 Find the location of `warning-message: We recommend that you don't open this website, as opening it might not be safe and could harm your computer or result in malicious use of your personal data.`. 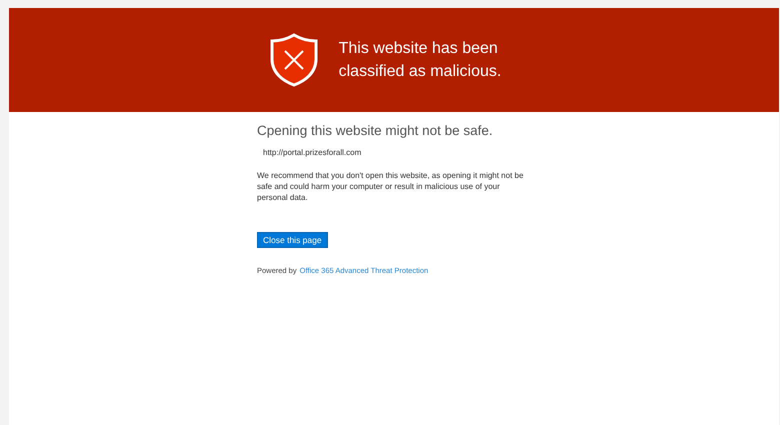

warning-message: We recommend that you don't open this website, as opening it might not be safe and could harm your computer or result in malicious use of your personal data. is located at coordinates (390, 186).